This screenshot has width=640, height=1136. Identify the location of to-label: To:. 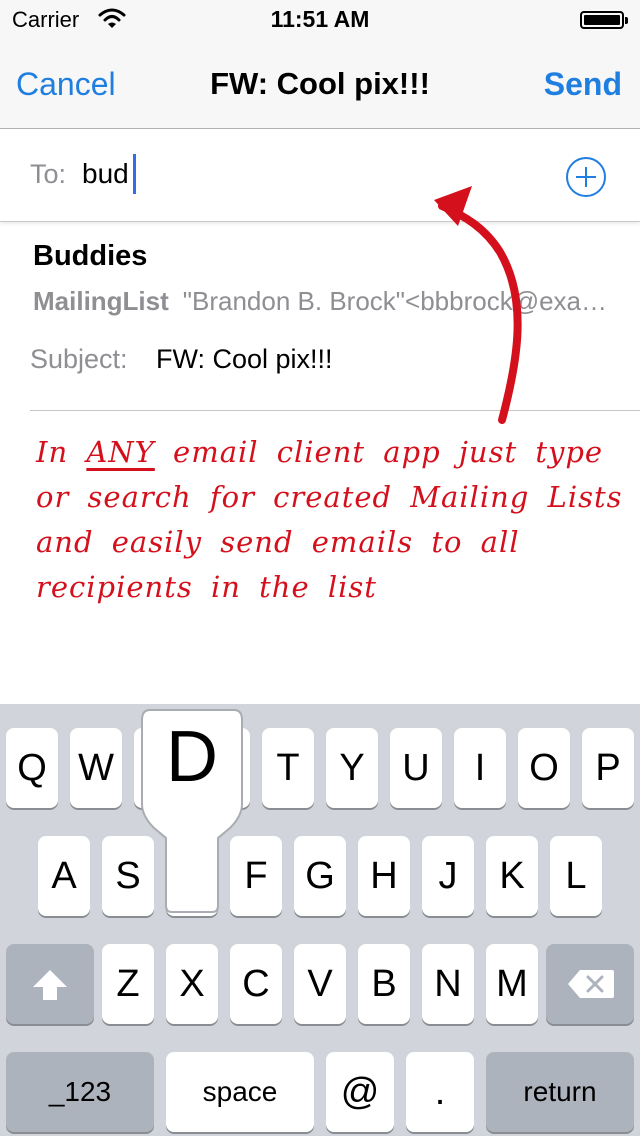
(48, 174).